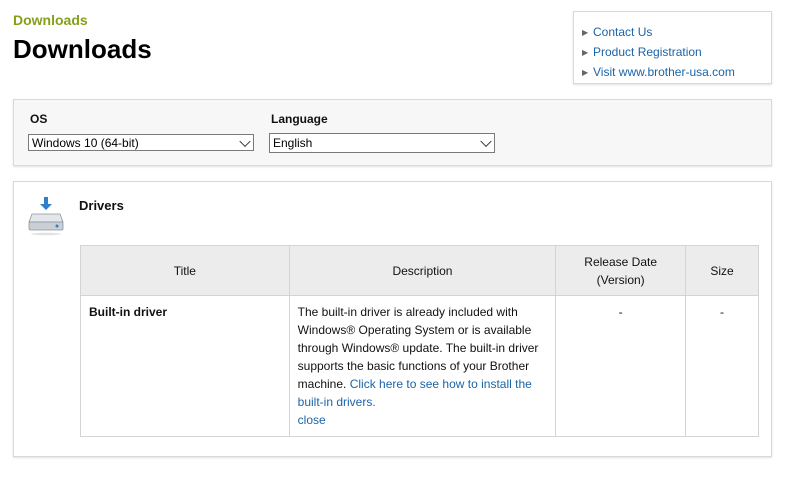 The image size is (806, 481). I want to click on release-date-label: Release Date, so click(621, 261).